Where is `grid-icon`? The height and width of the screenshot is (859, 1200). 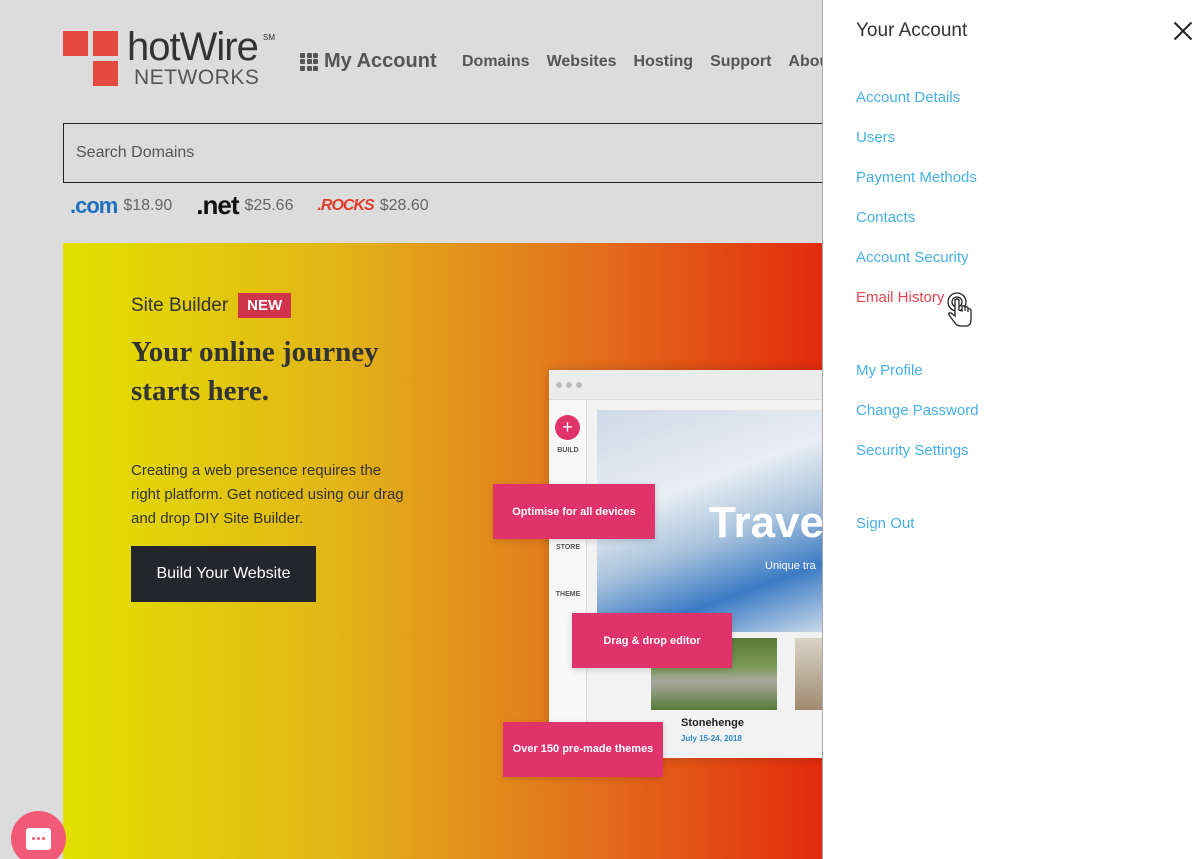 grid-icon is located at coordinates (309, 61).